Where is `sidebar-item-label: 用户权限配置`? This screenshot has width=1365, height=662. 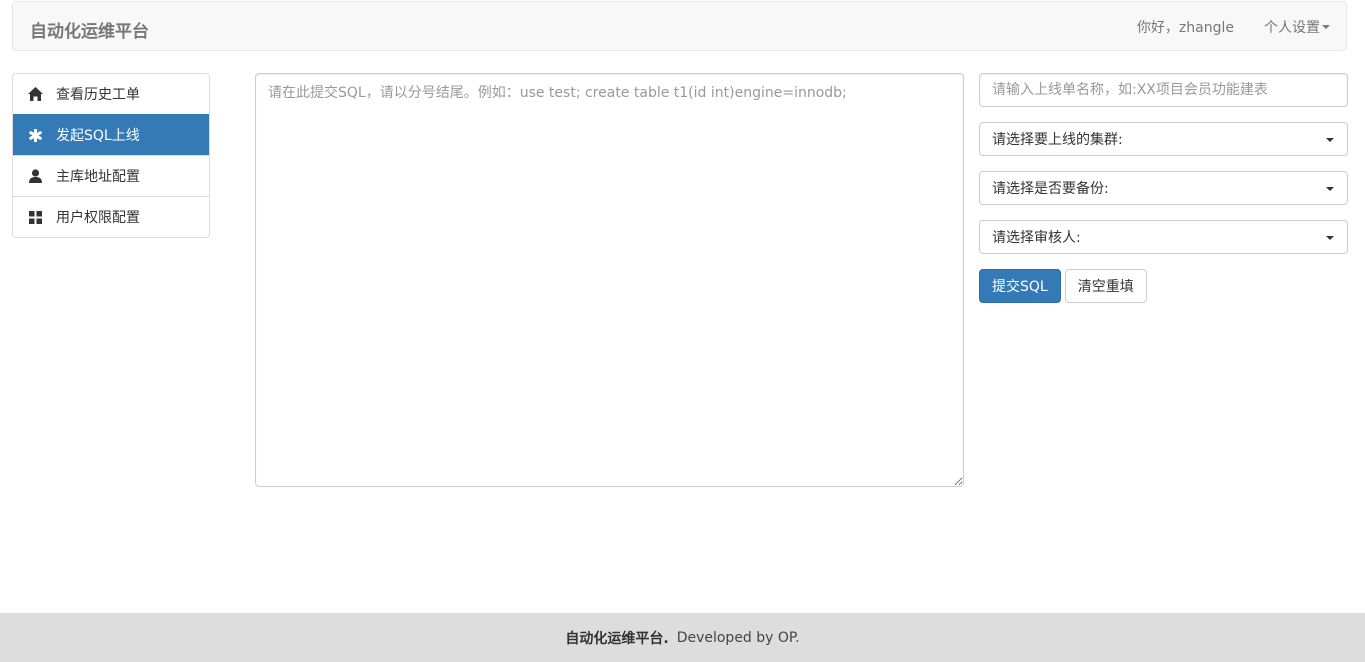 sidebar-item-label: 用户权限配置 is located at coordinates (98, 218).